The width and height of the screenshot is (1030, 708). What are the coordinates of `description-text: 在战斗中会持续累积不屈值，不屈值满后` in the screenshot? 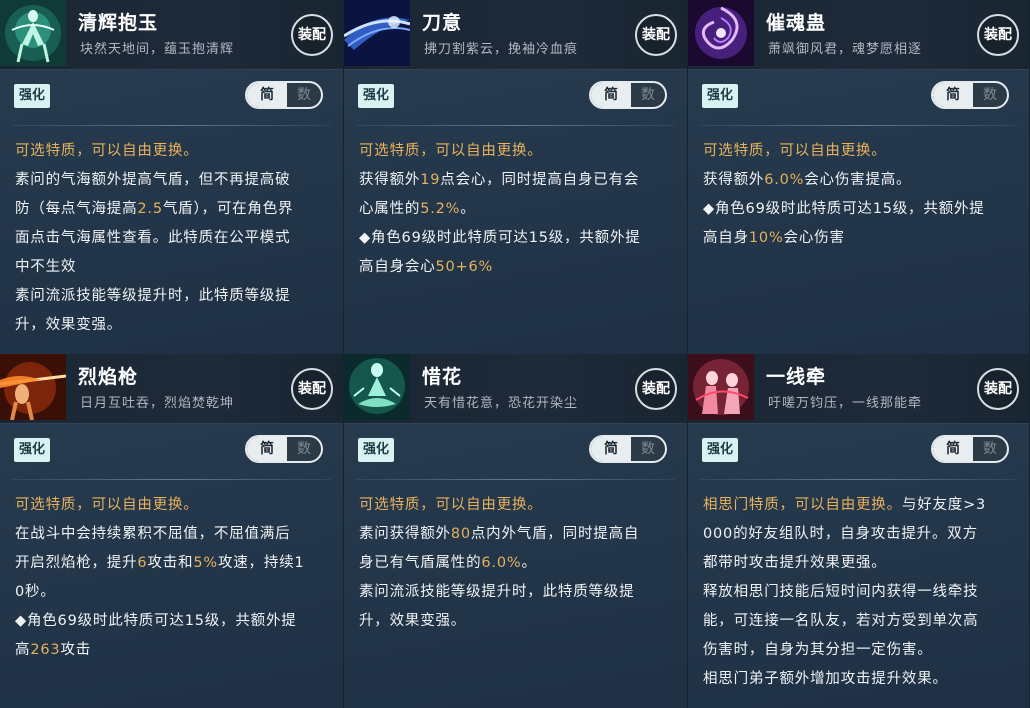 It's located at (153, 534).